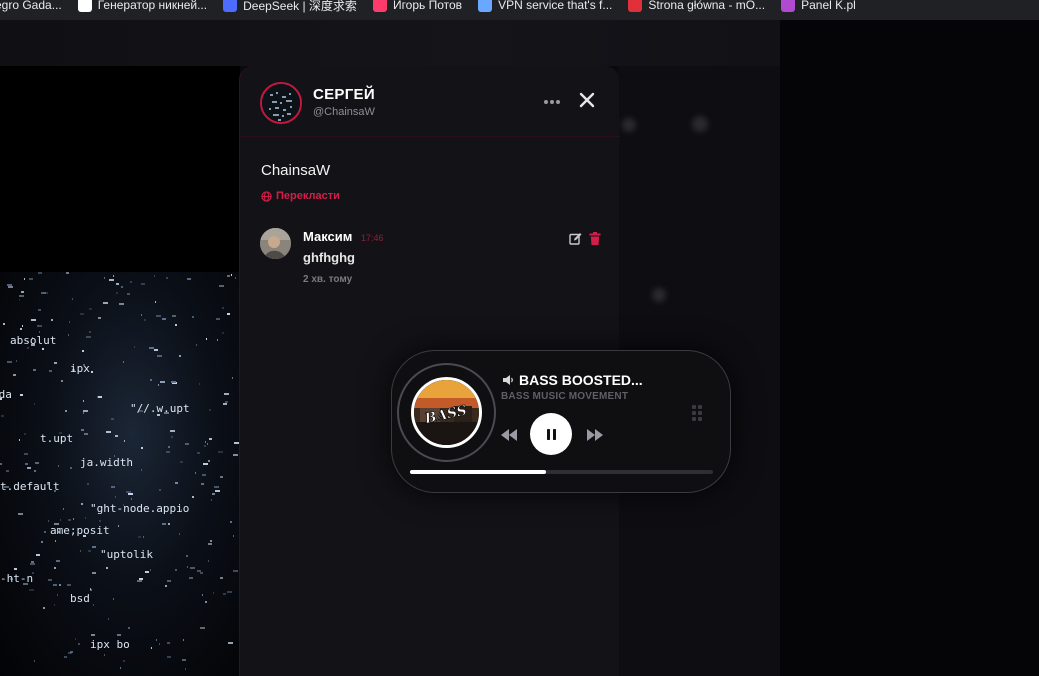 The width and height of the screenshot is (1039, 676). I want to click on matrix-text: "ght-node.appio, so click(139, 508).